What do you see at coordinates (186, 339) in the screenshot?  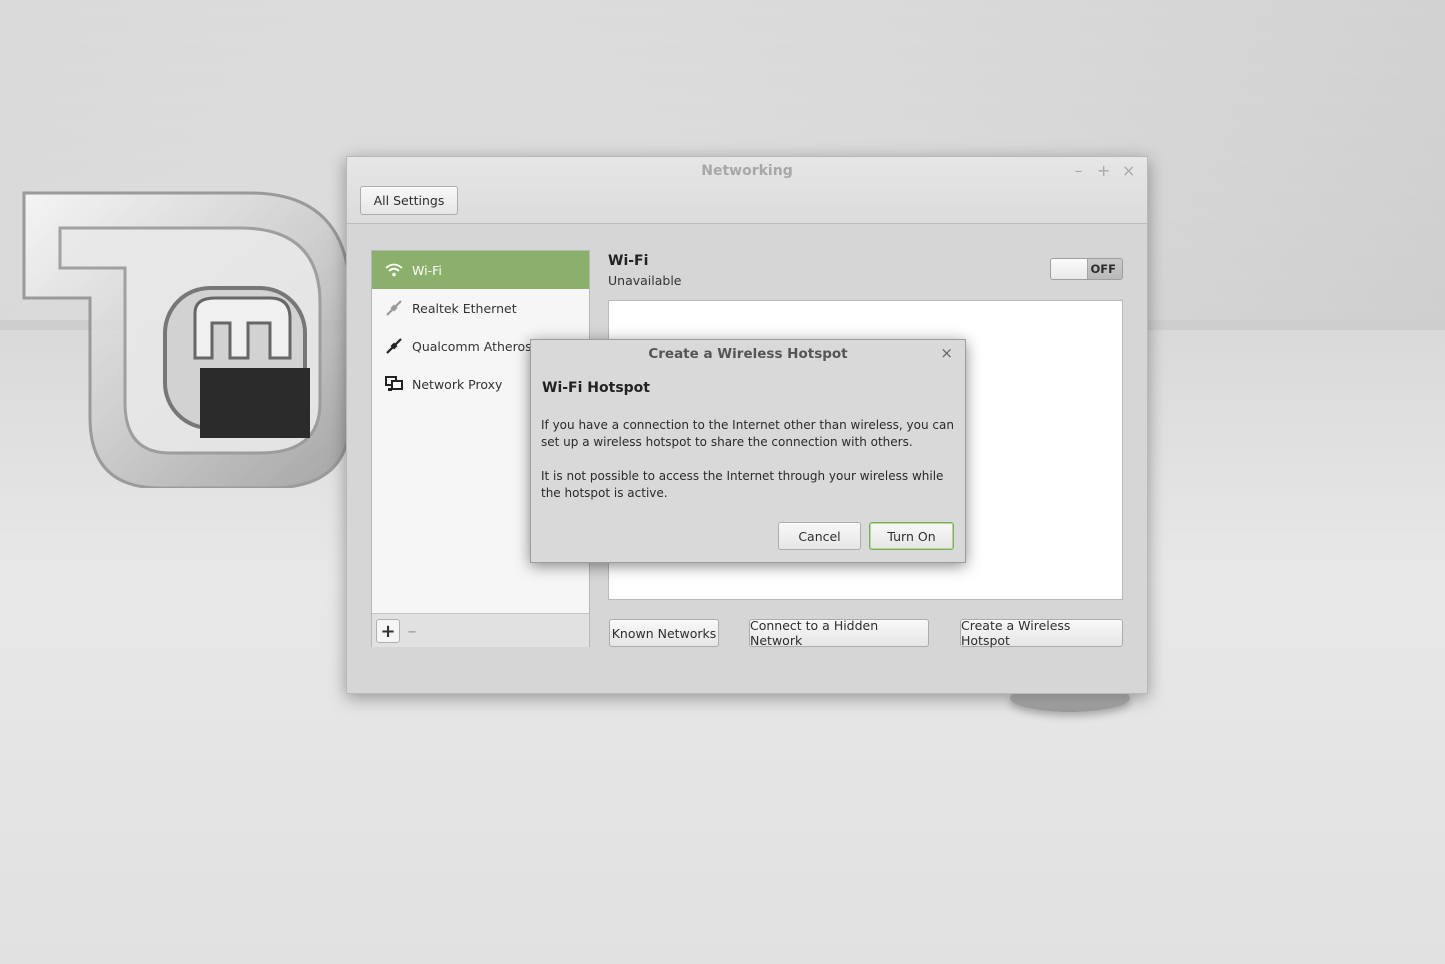 I see `mint-logo` at bounding box center [186, 339].